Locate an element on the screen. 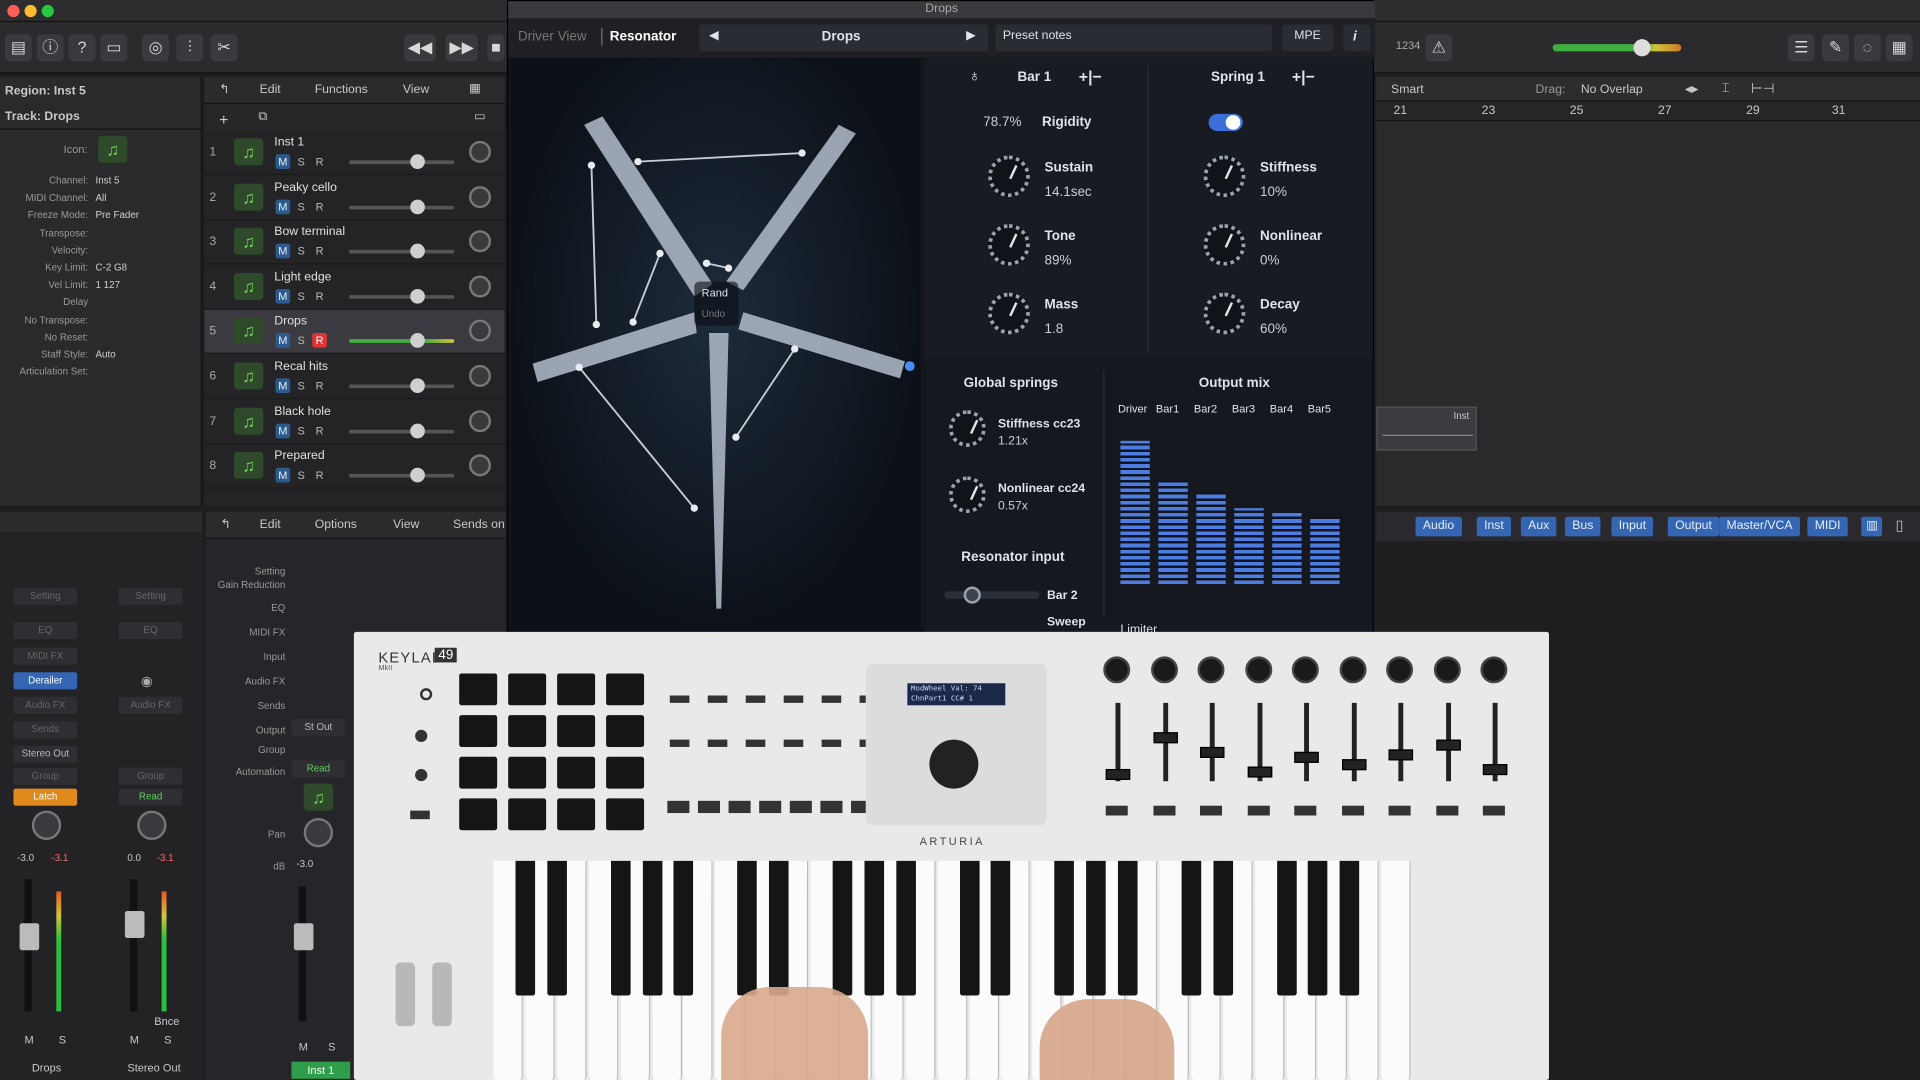 This screenshot has height=1080, width=1920. ruler: 21 23 25 27 29 31 is located at coordinates (1648, 111).